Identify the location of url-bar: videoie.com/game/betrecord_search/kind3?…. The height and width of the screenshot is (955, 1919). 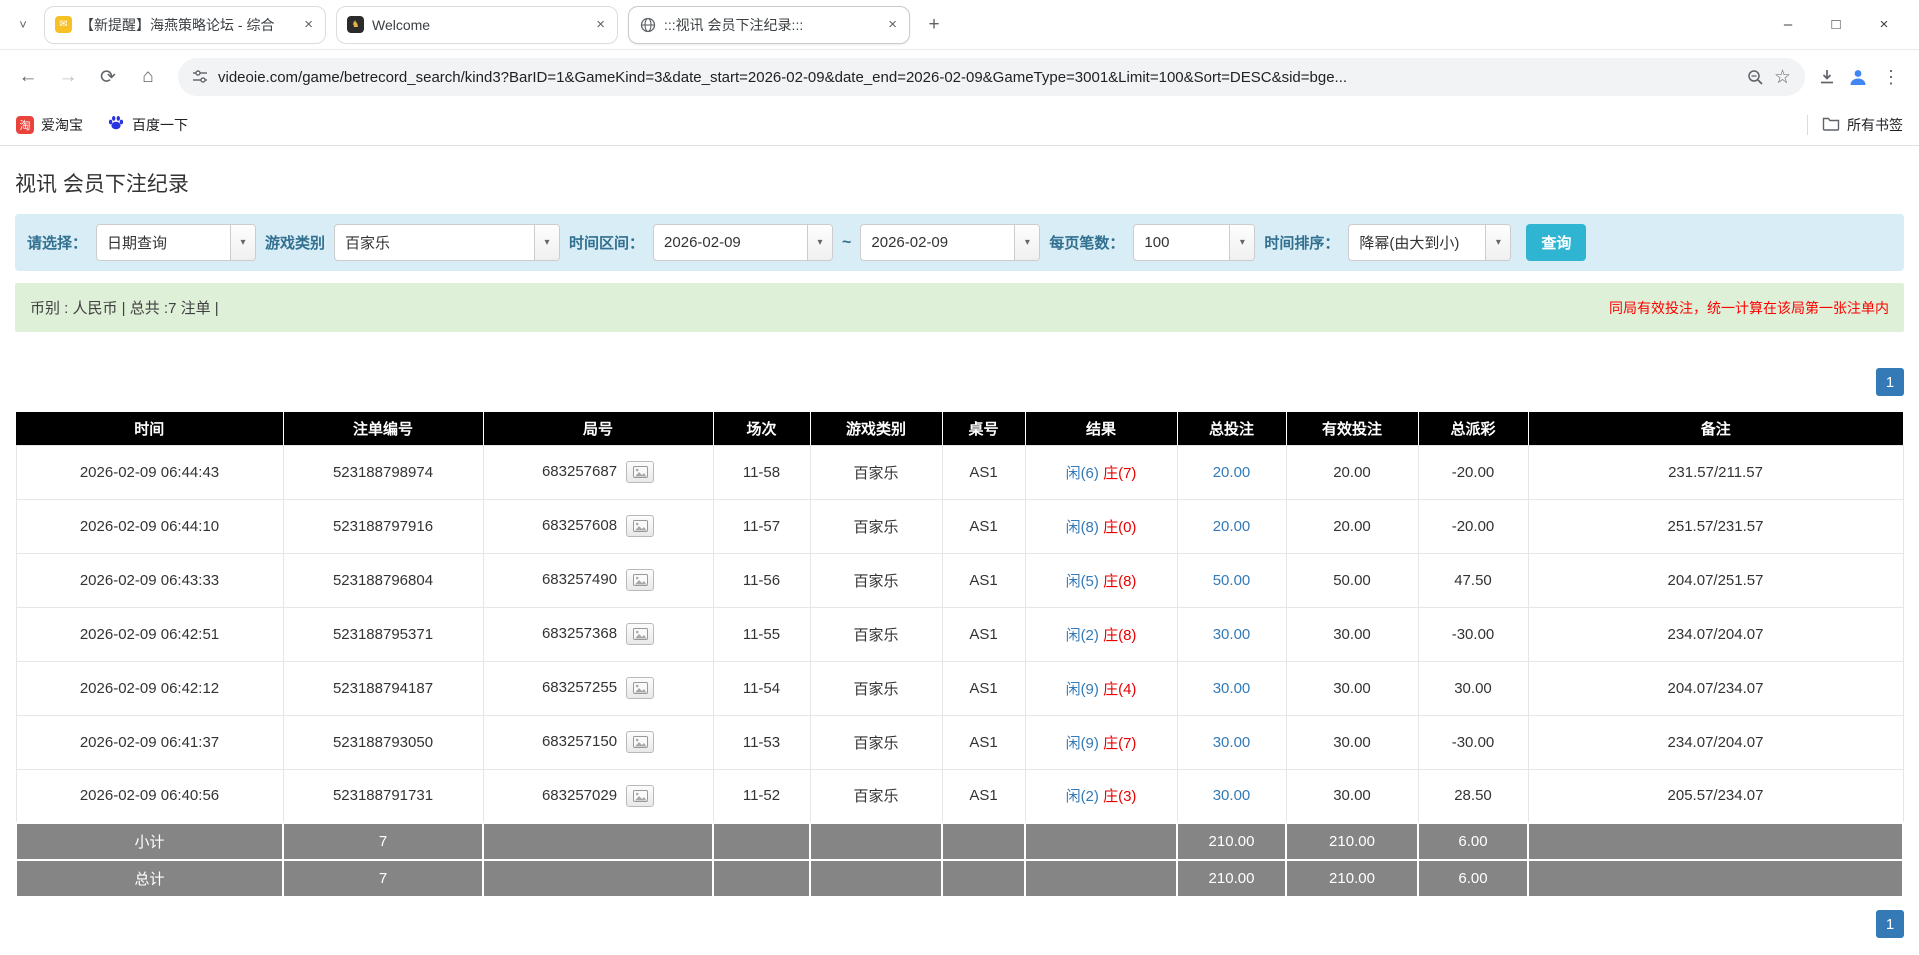
(991, 77).